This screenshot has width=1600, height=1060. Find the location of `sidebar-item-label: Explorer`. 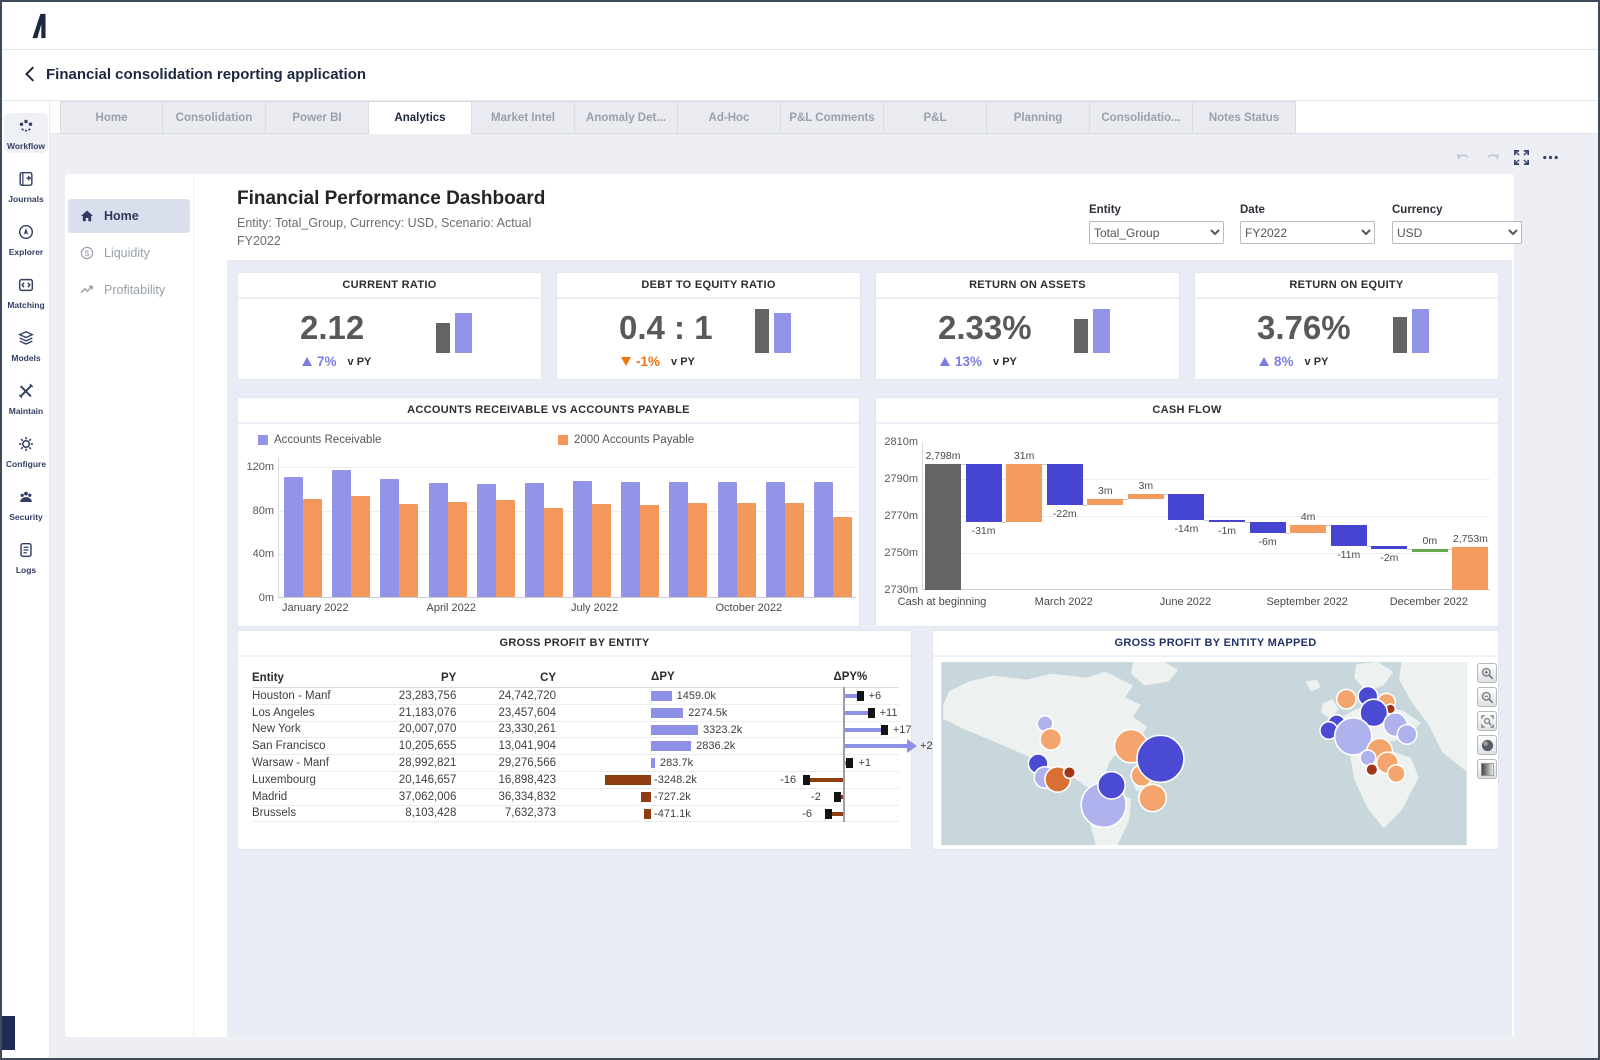

sidebar-item-label: Explorer is located at coordinates (26, 252).